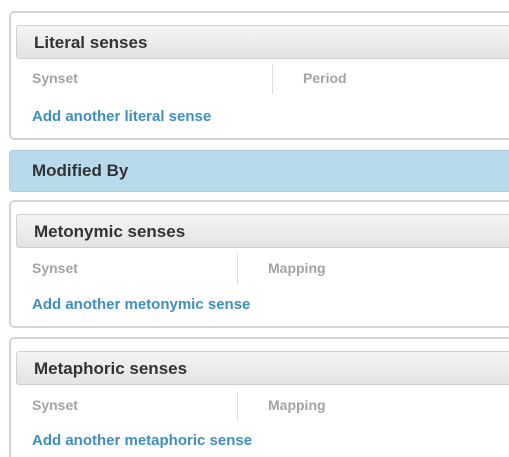  I want to click on metaphoric-senses-title: Metaphoric senses, so click(111, 368).